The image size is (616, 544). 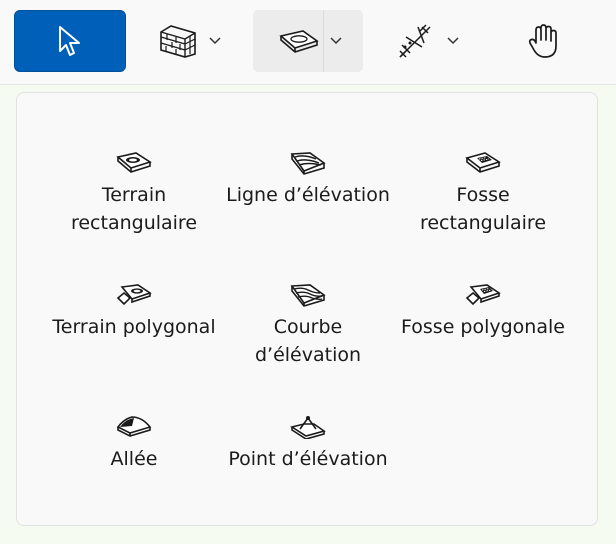 I want to click on elevation-line-icon, so click(x=308, y=163).